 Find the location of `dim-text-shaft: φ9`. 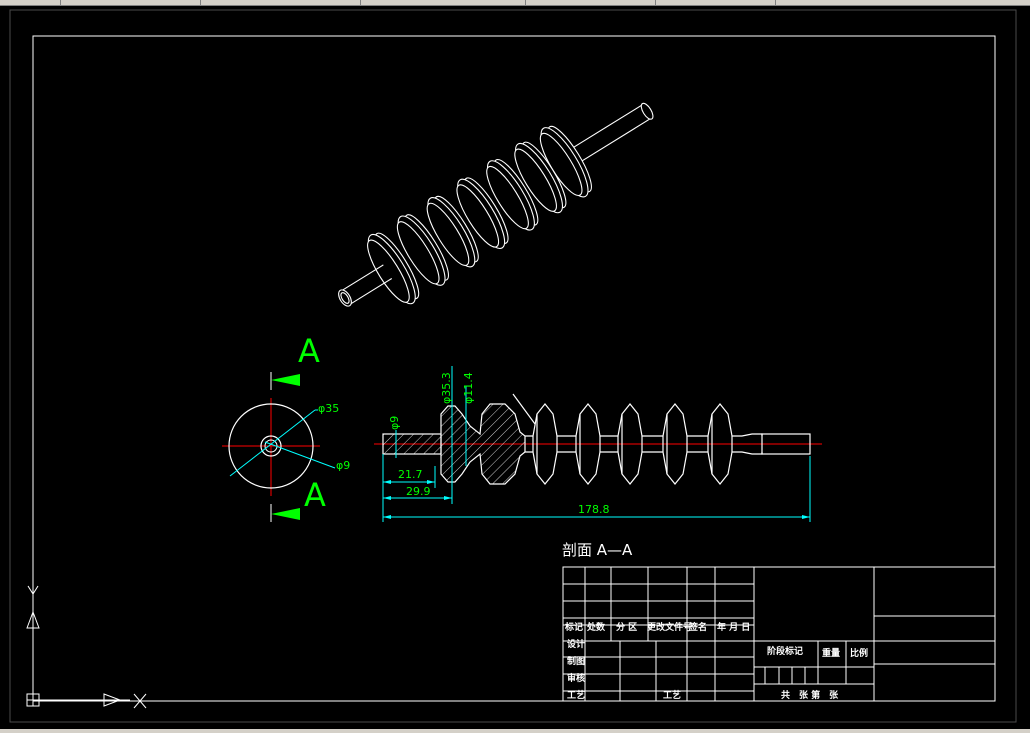

dim-text-shaft: φ9 is located at coordinates (394, 423).